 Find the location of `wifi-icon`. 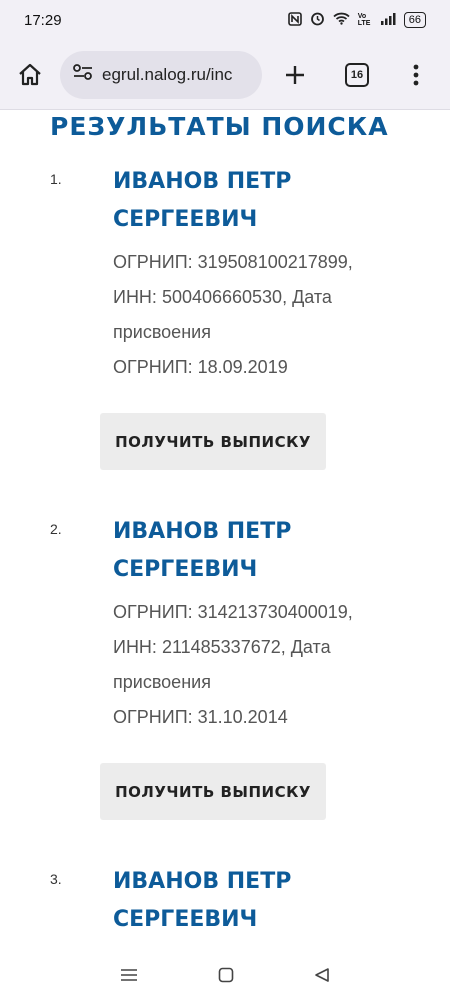

wifi-icon is located at coordinates (341, 20).